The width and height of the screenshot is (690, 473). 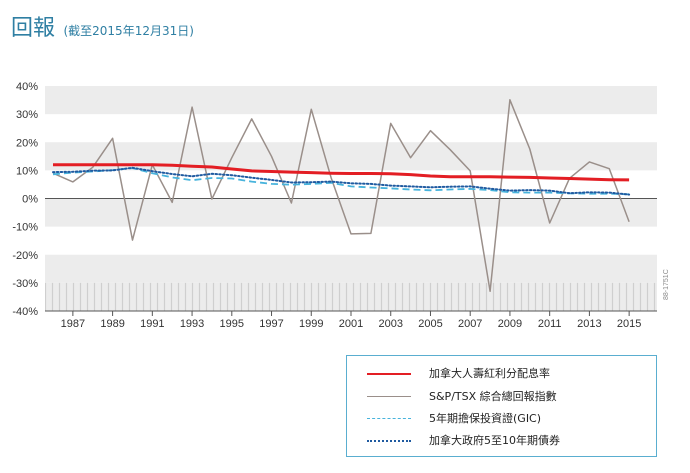 I want to click on footnote-code: 88-1751C, so click(x=666, y=284).